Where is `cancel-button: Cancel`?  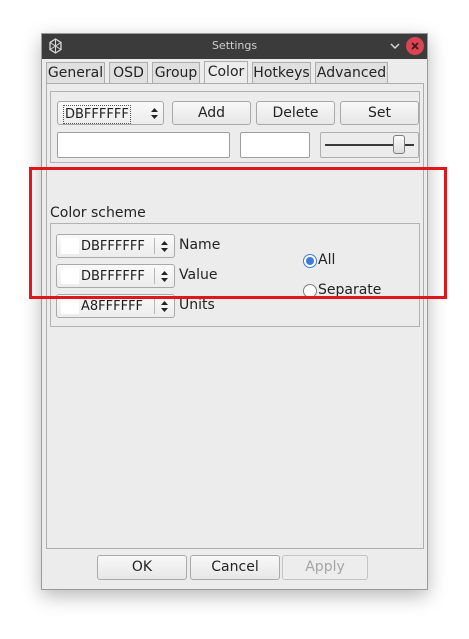 cancel-button: Cancel is located at coordinates (235, 567).